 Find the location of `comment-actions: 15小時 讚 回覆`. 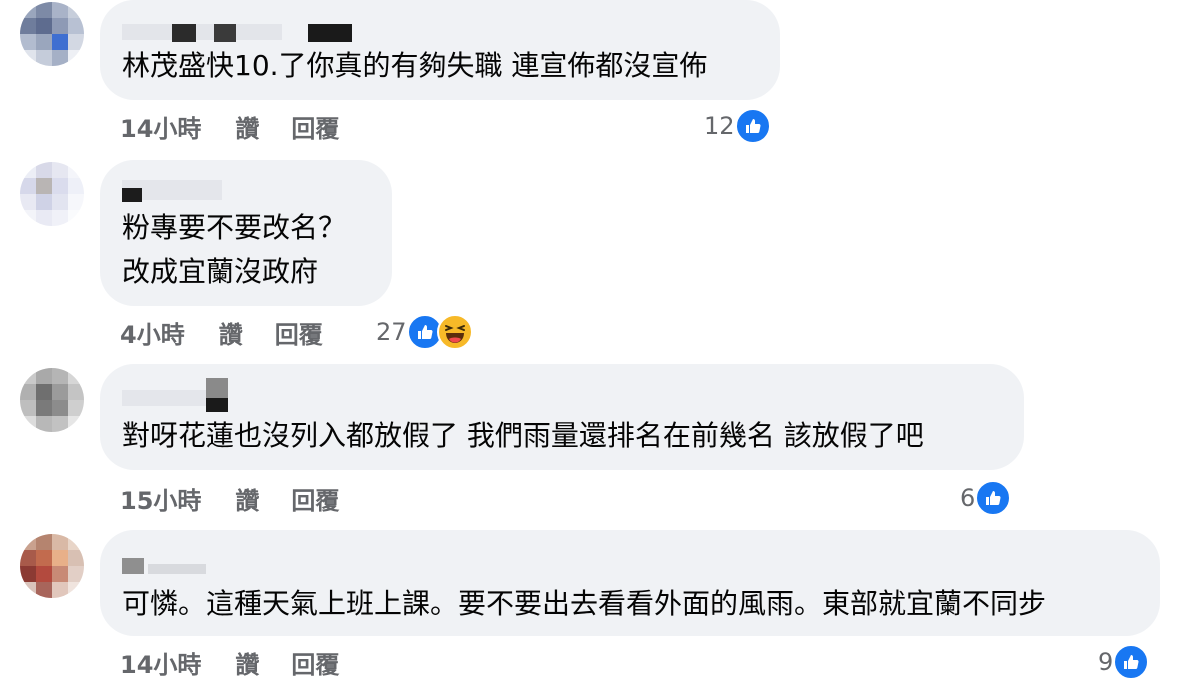

comment-actions: 15小時 讚 回覆 is located at coordinates (229, 498).